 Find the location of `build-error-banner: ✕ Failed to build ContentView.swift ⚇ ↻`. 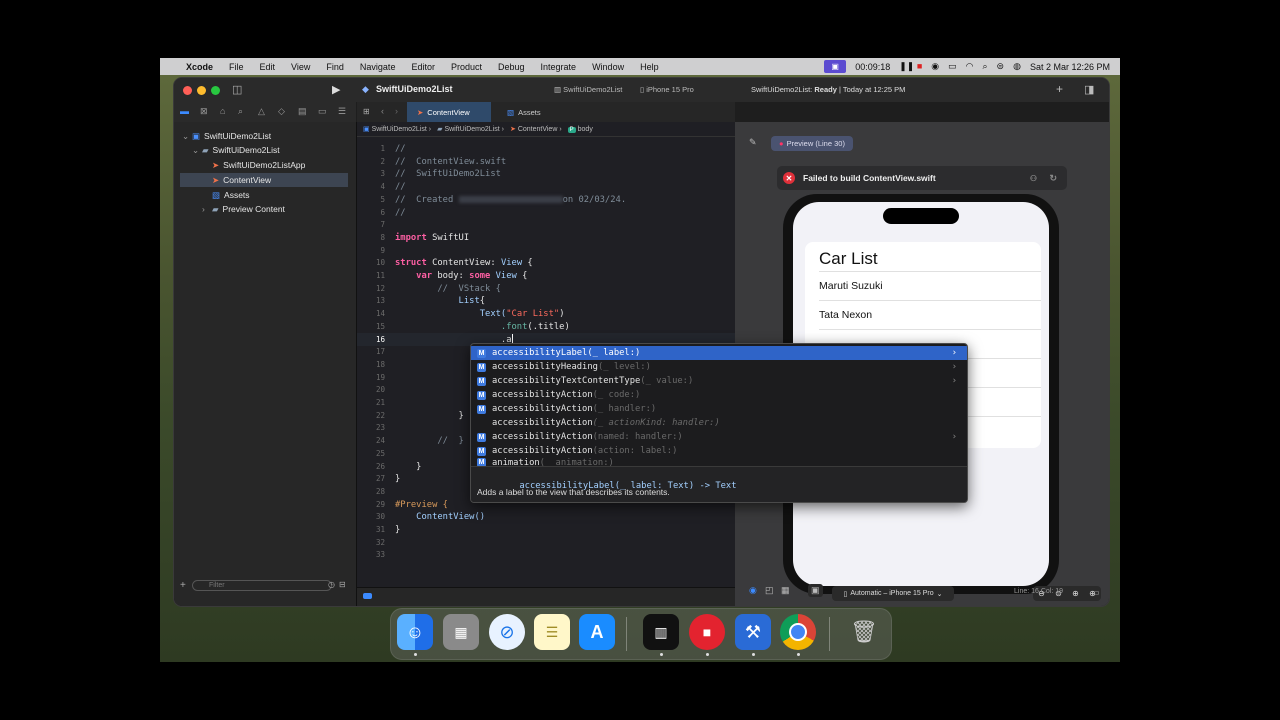

build-error-banner: ✕ Failed to build ContentView.swift ⚇ ↻ is located at coordinates (922, 178).